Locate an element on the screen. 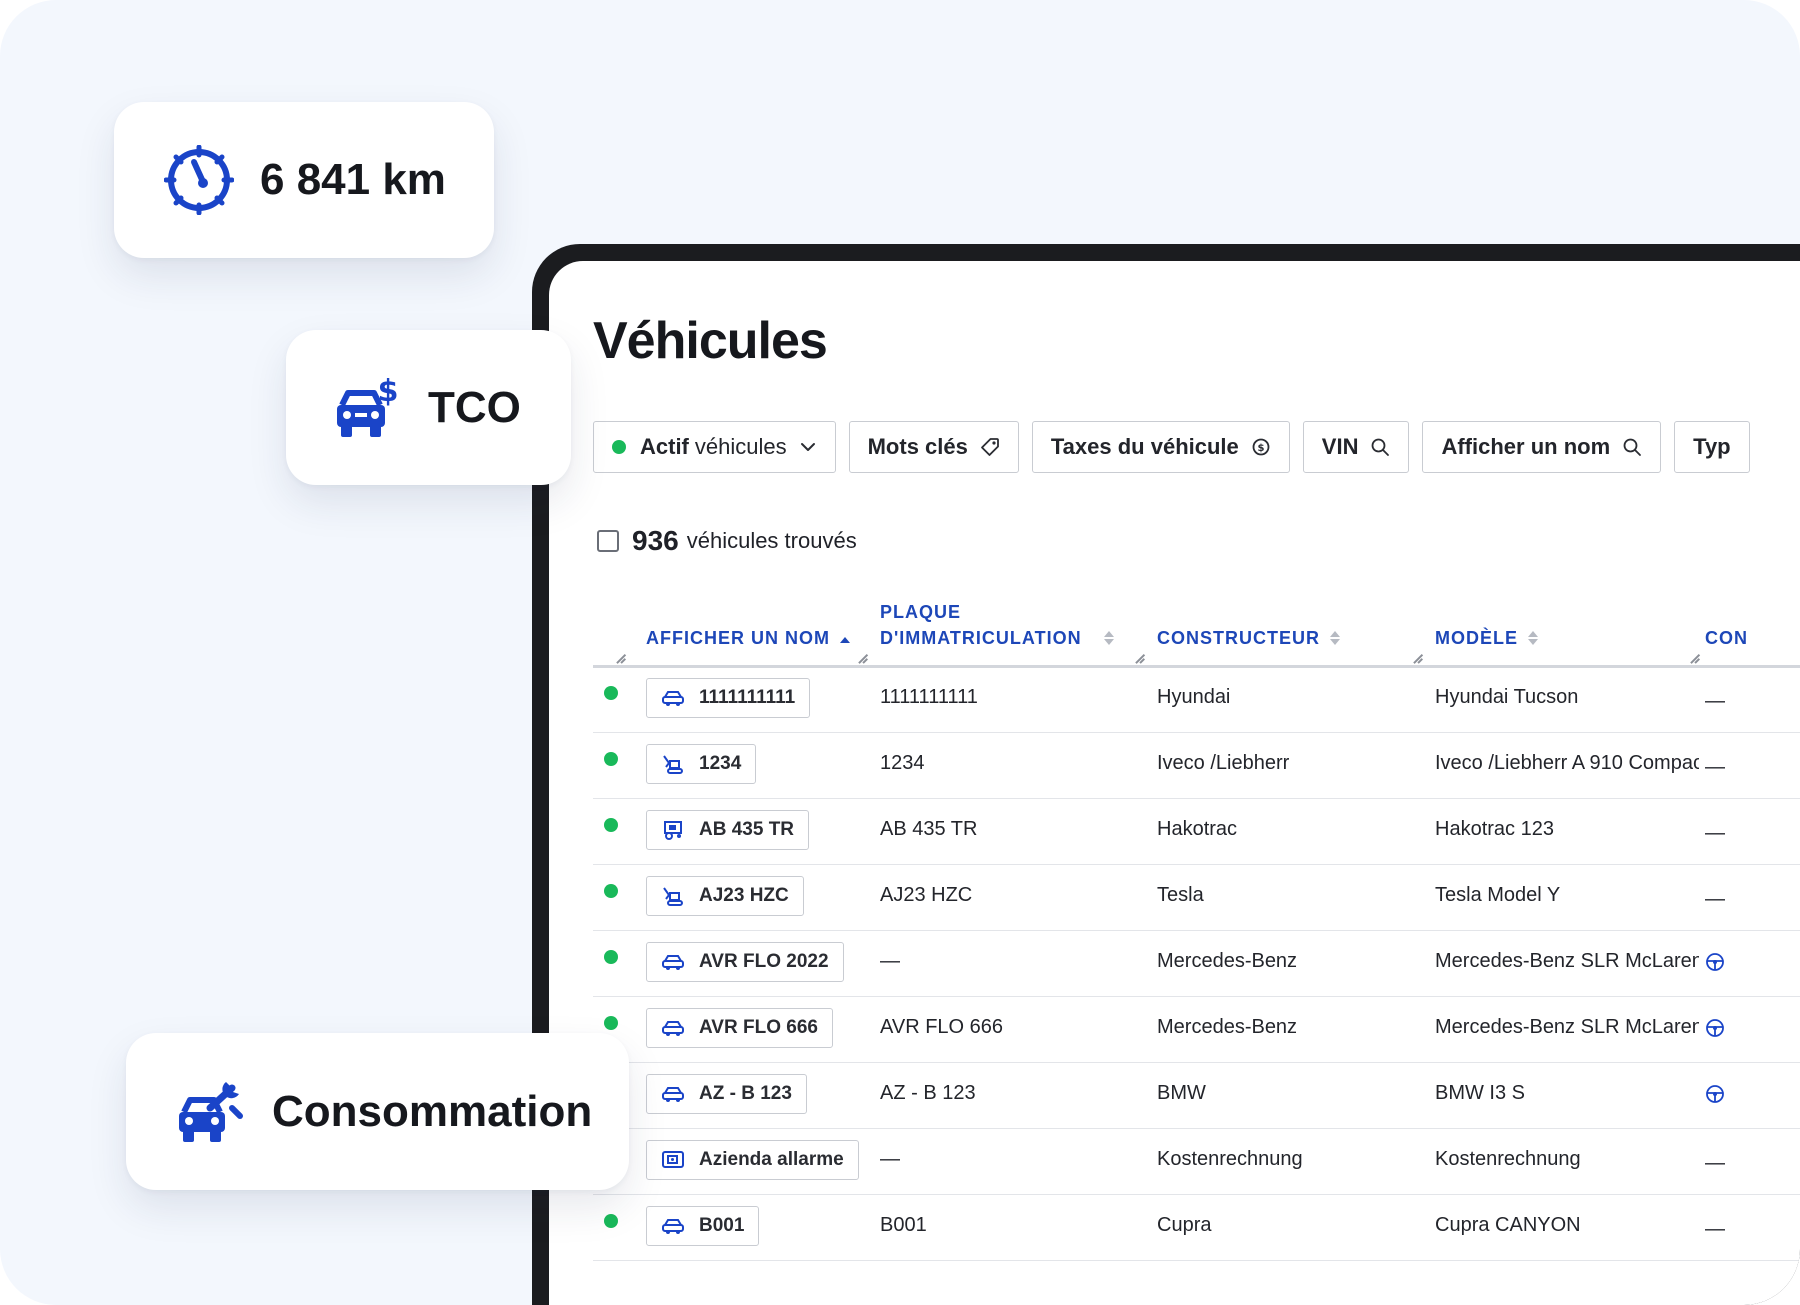 The height and width of the screenshot is (1305, 1800). table-row: AZ - B 123 AZ - B 123 BMW BMW I3 S is located at coordinates (1196, 1095).